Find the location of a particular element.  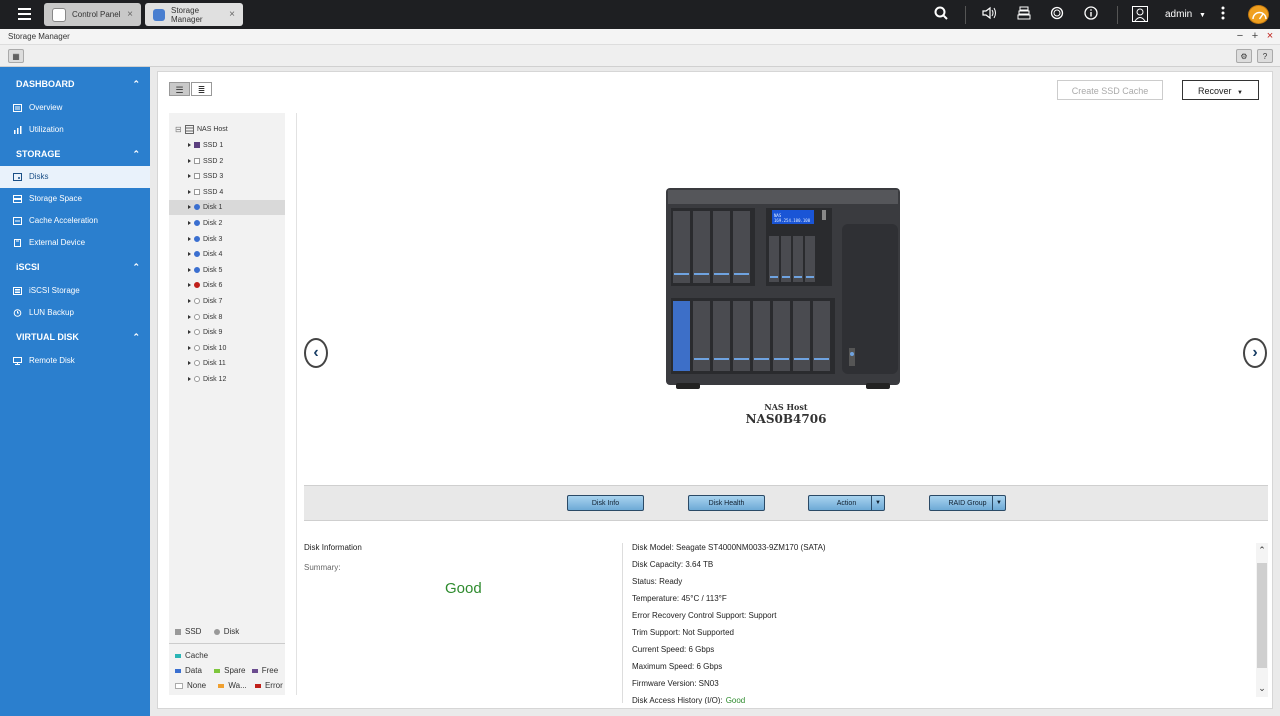

sidebar-item-lun-backup: LUN Backup is located at coordinates (75, 313).